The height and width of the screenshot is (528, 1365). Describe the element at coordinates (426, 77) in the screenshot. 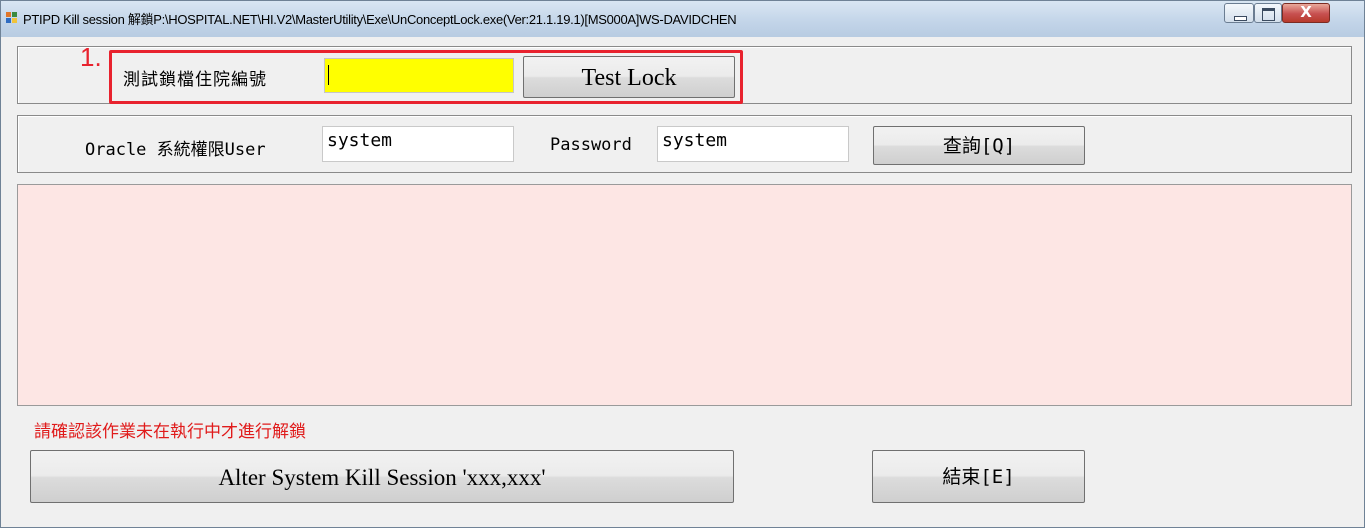

I see `step-highlight-box` at that location.